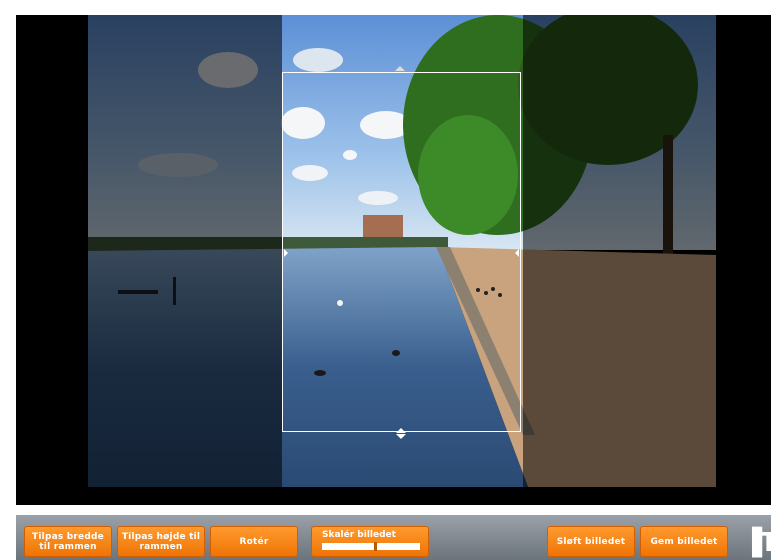 This screenshot has height=560, width=771. I want to click on rotate-button: Rotér, so click(254, 541).